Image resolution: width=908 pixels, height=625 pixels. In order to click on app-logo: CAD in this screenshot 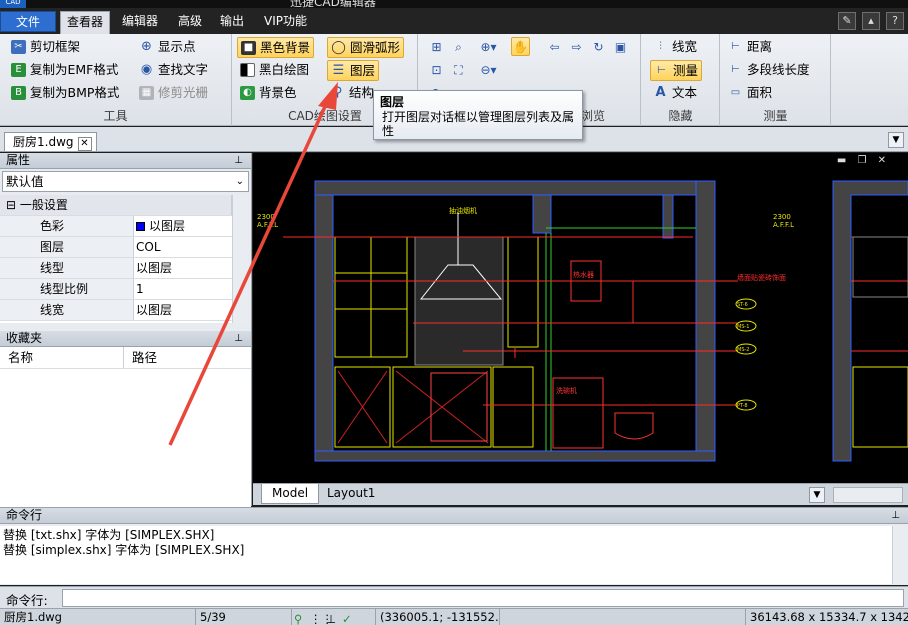, I will do `click(13, 4)`.